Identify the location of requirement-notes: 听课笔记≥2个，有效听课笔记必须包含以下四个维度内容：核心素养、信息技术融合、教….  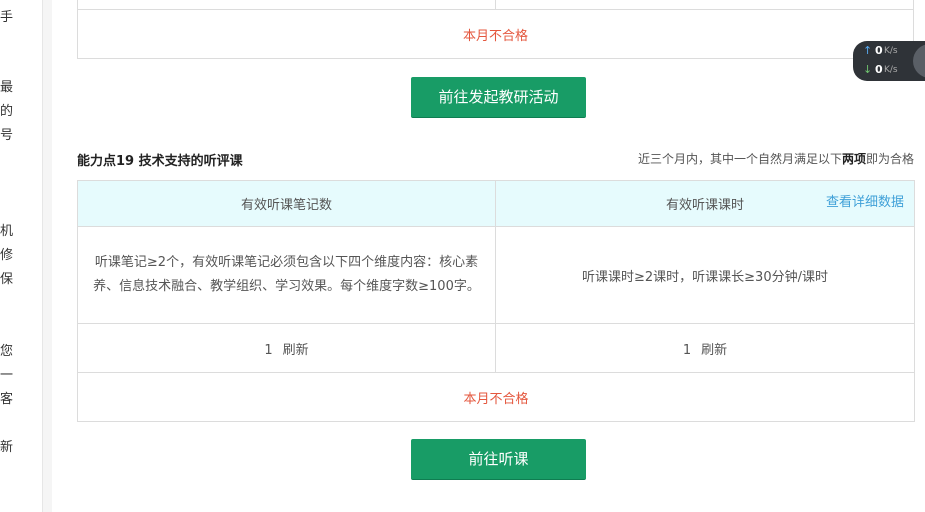
(286, 275).